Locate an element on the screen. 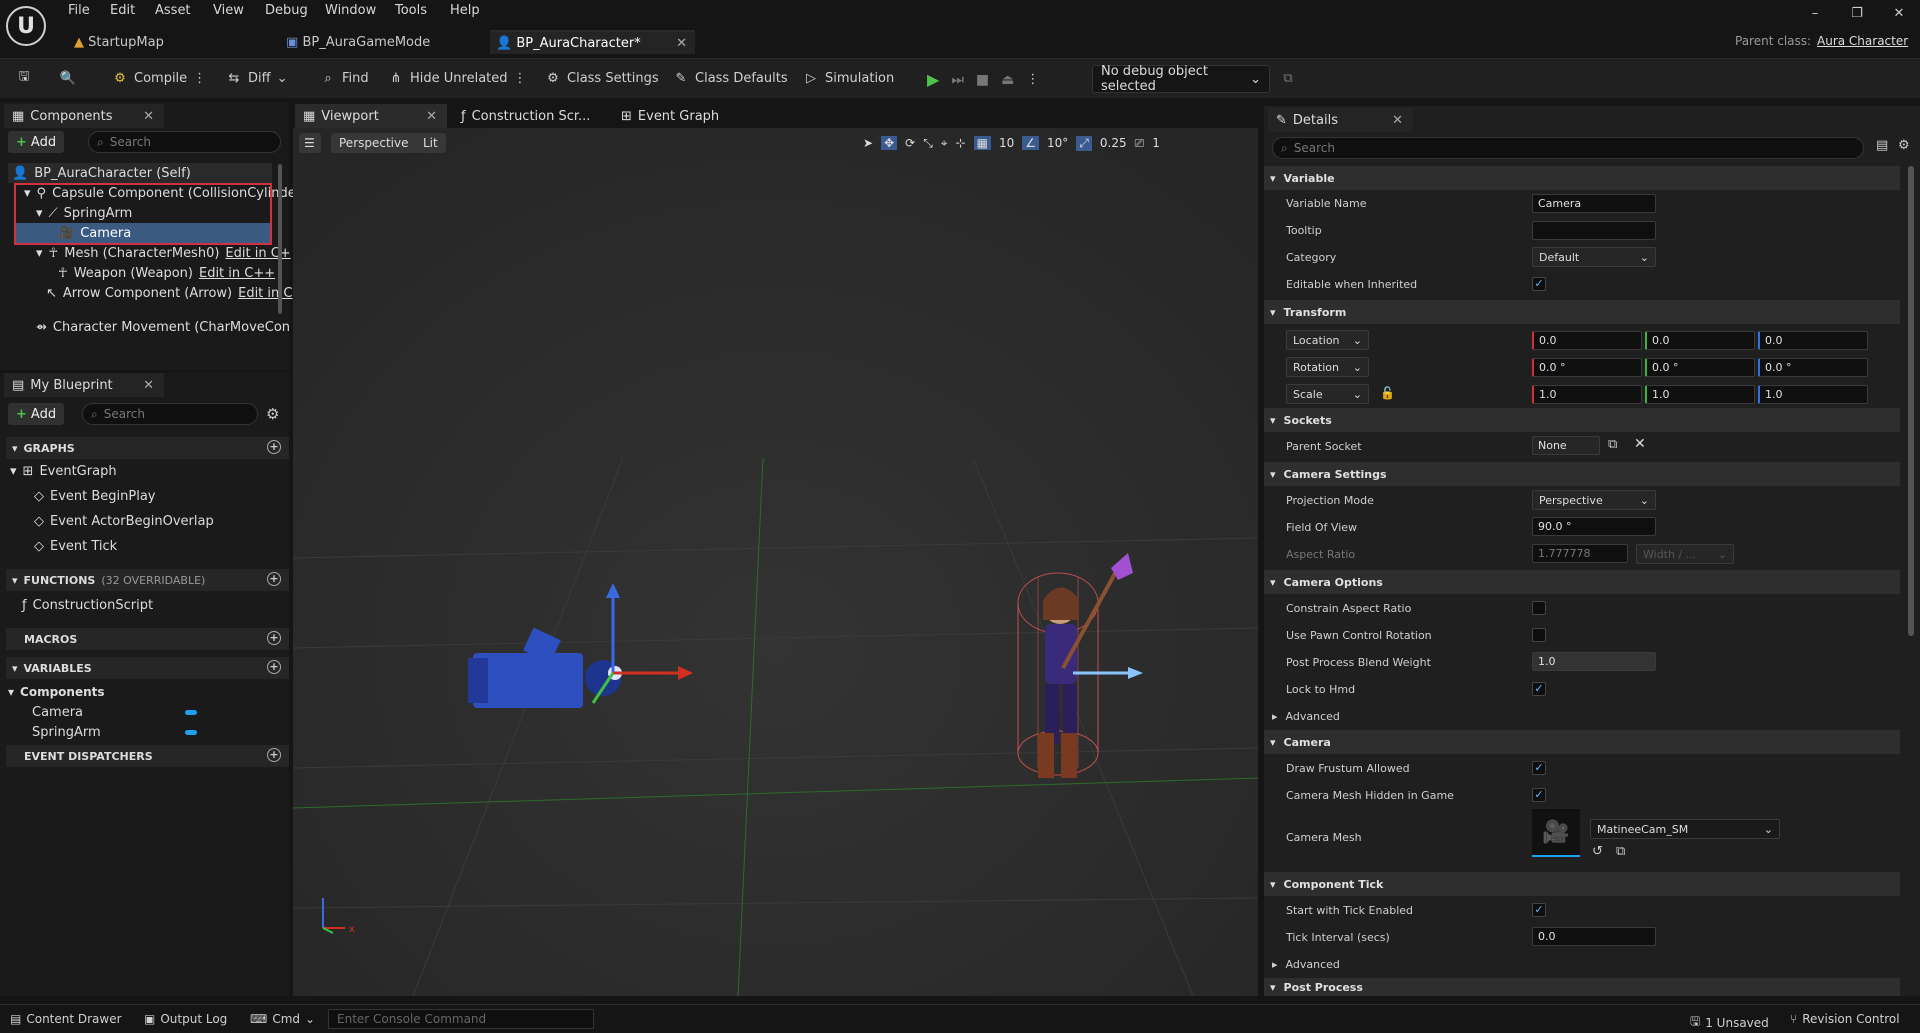 The height and width of the screenshot is (1033, 1920). simulation-button: ▷ Simulation is located at coordinates (848, 78).